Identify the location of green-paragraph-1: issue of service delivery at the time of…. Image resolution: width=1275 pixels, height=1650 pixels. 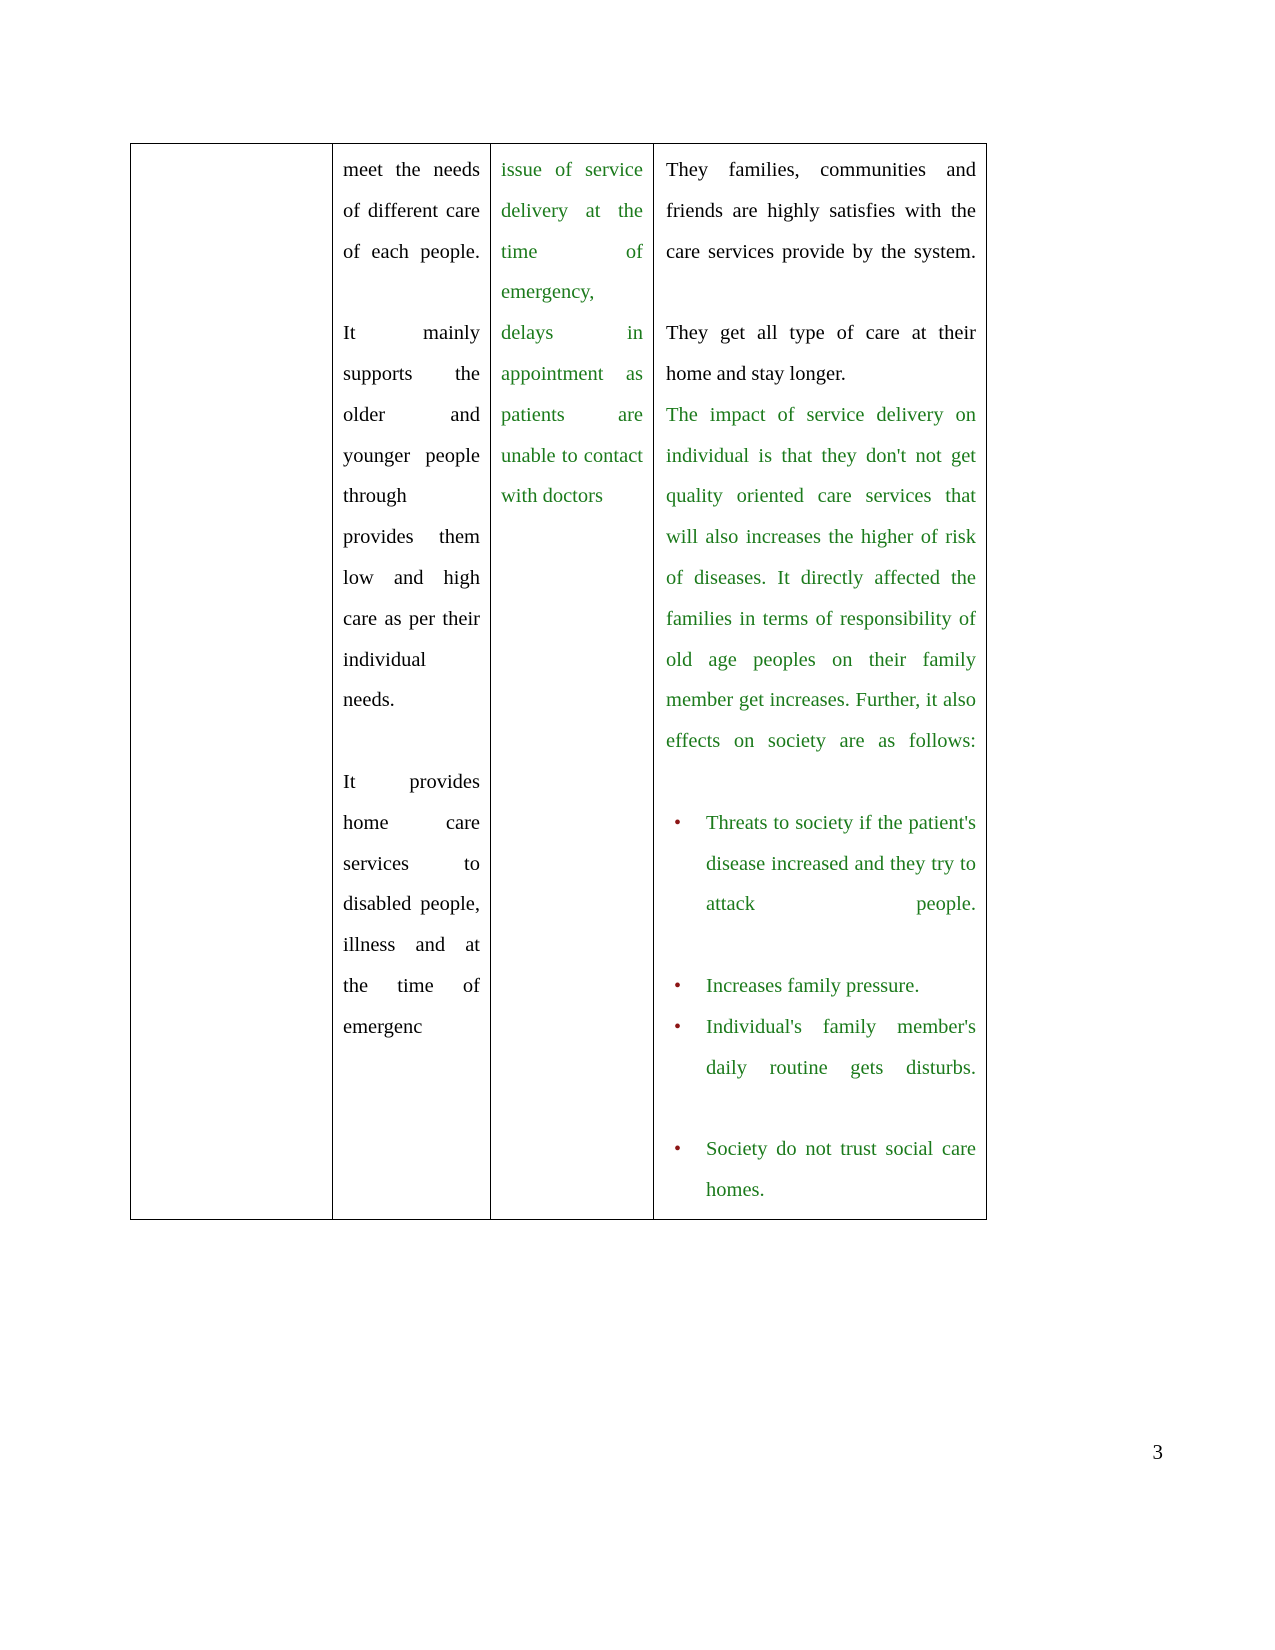
(572, 333).